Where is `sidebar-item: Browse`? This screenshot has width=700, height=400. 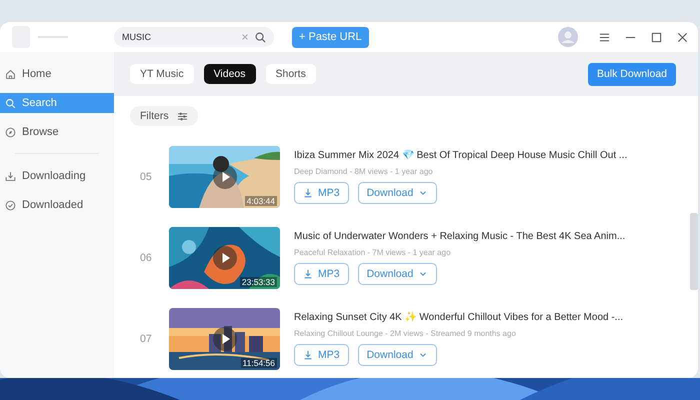
sidebar-item: Browse is located at coordinates (57, 132).